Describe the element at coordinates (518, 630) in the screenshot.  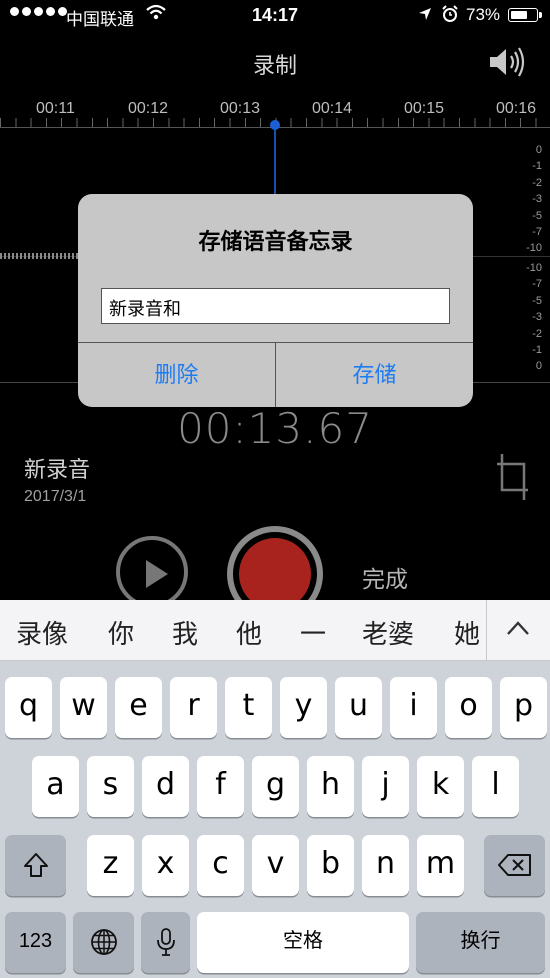
I see `chevron-up-icon` at that location.